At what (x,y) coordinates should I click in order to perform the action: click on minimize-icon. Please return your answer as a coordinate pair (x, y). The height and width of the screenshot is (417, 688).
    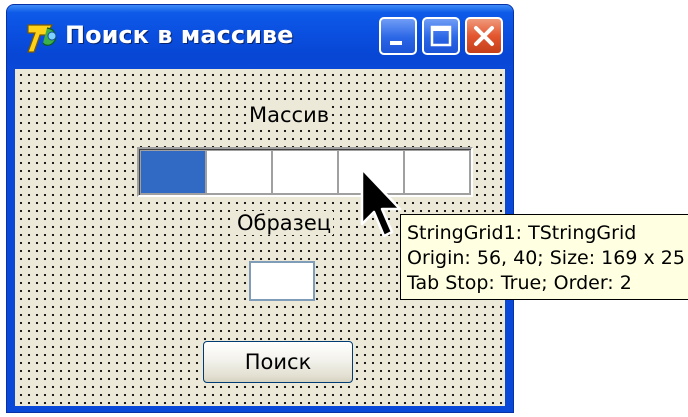
    Looking at the image, I should click on (396, 43).